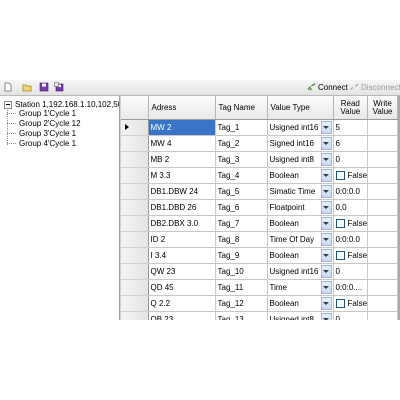 The image size is (400, 400). Describe the element at coordinates (182, 159) in the screenshot. I see `cell-address: MB 2` at that location.